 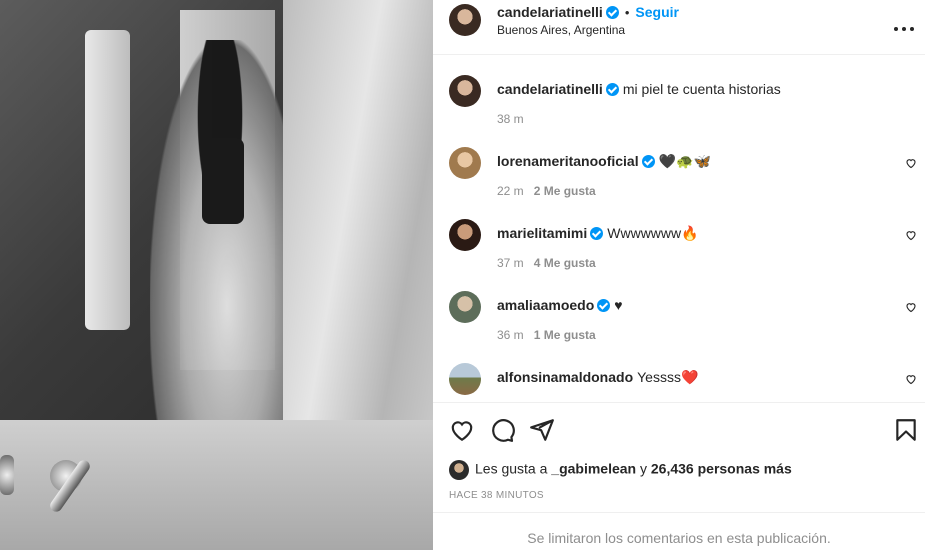 What do you see at coordinates (465, 91) in the screenshot?
I see `caption-avatar` at bounding box center [465, 91].